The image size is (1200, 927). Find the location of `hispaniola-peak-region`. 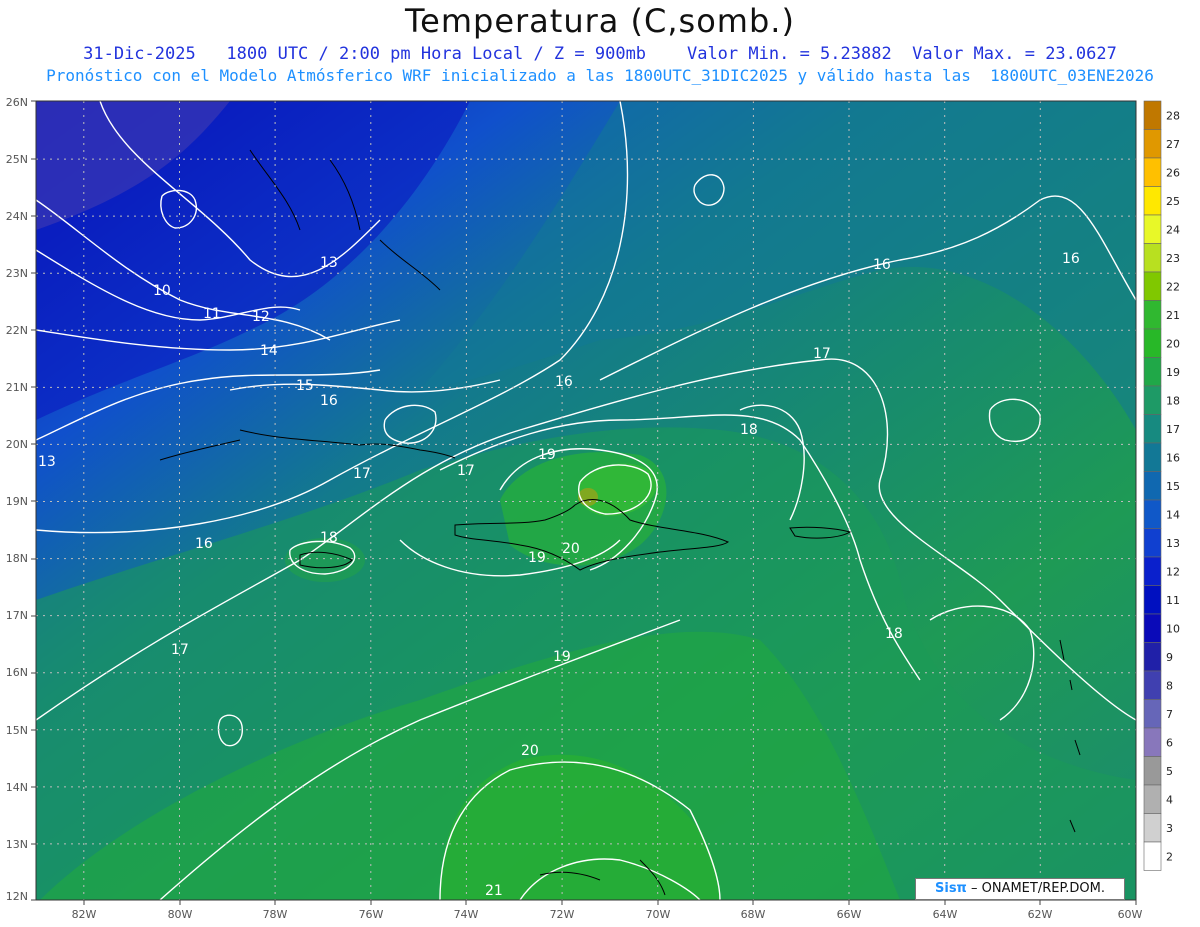

hispaniola-peak-region is located at coordinates (588, 497).